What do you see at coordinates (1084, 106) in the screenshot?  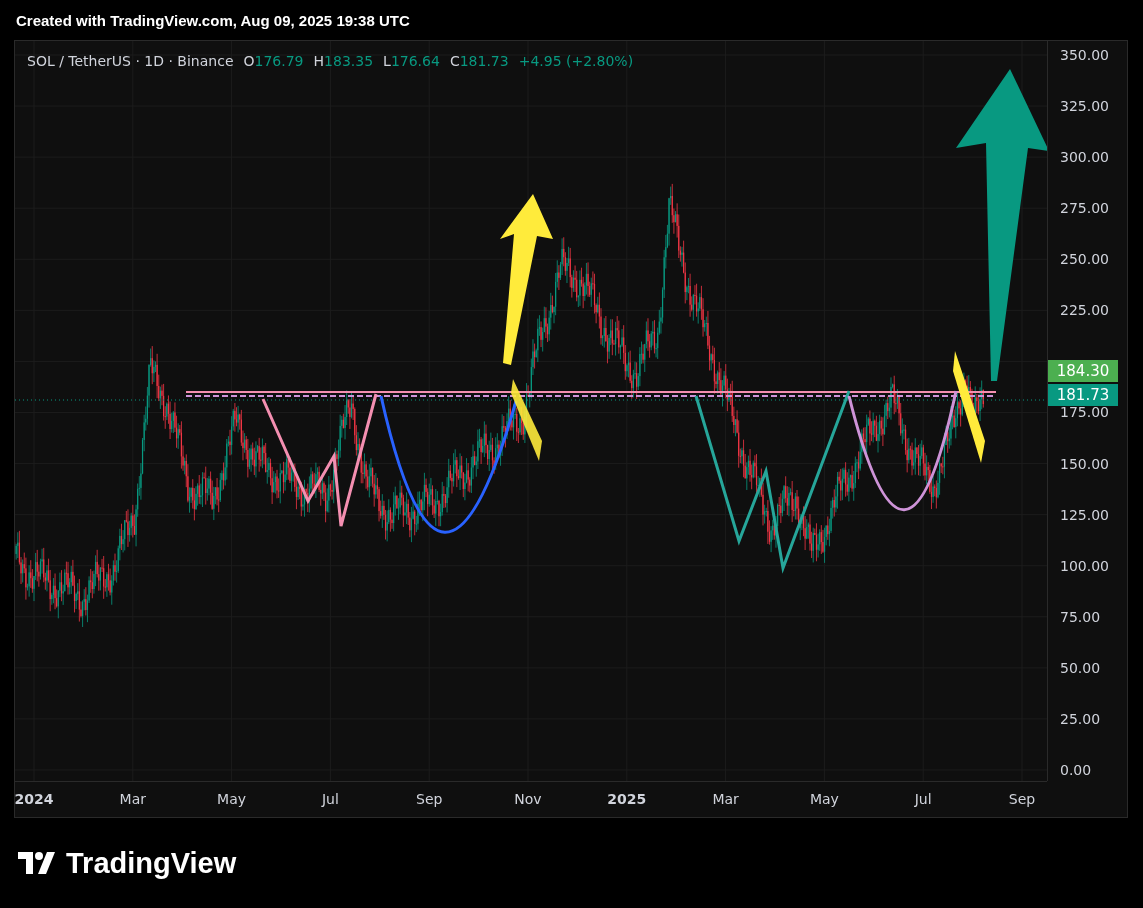 I see `price-tick: 325.00` at bounding box center [1084, 106].